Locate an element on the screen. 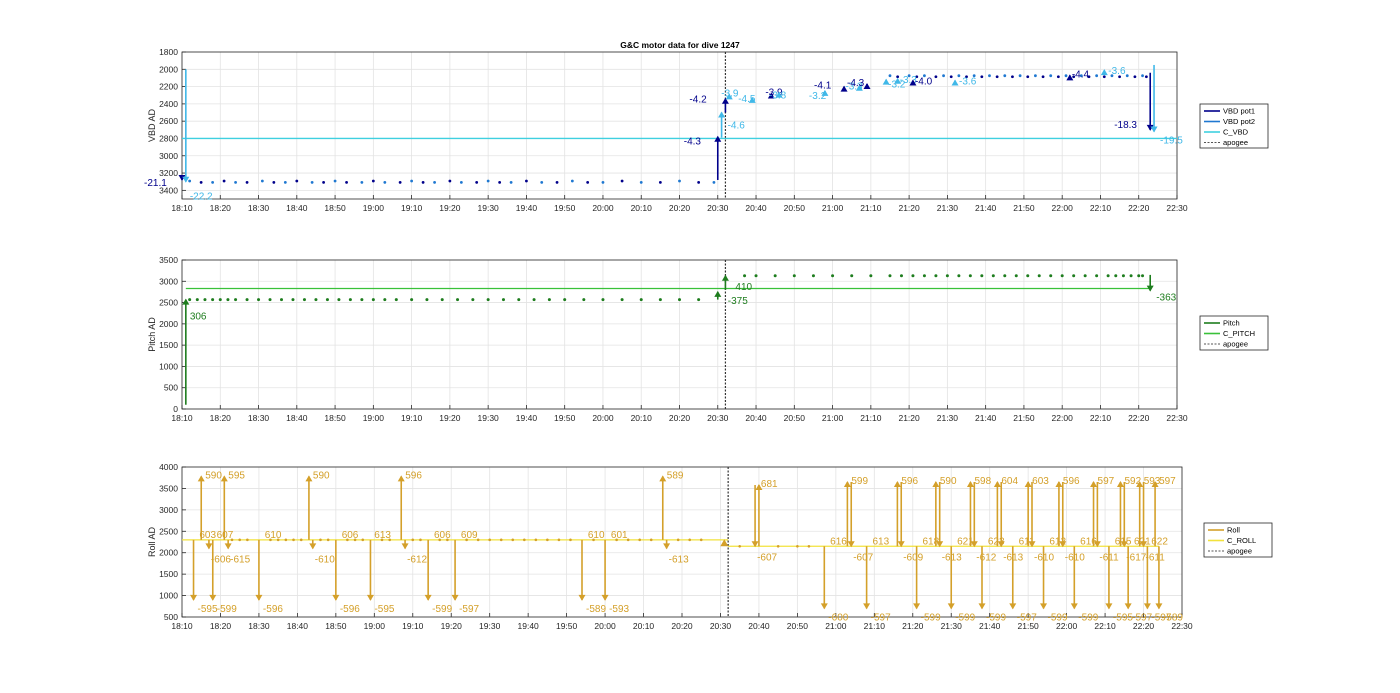  y-tick-label: 4000 is located at coordinates (168, 467).